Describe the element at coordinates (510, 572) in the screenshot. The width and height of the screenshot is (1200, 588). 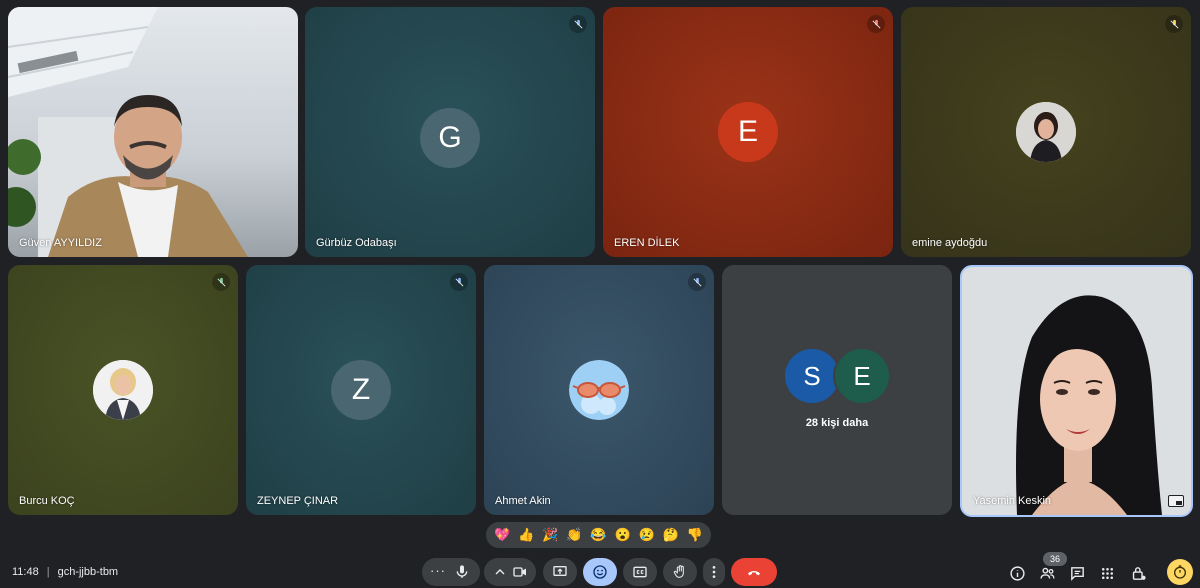
I see `camera-group` at that location.